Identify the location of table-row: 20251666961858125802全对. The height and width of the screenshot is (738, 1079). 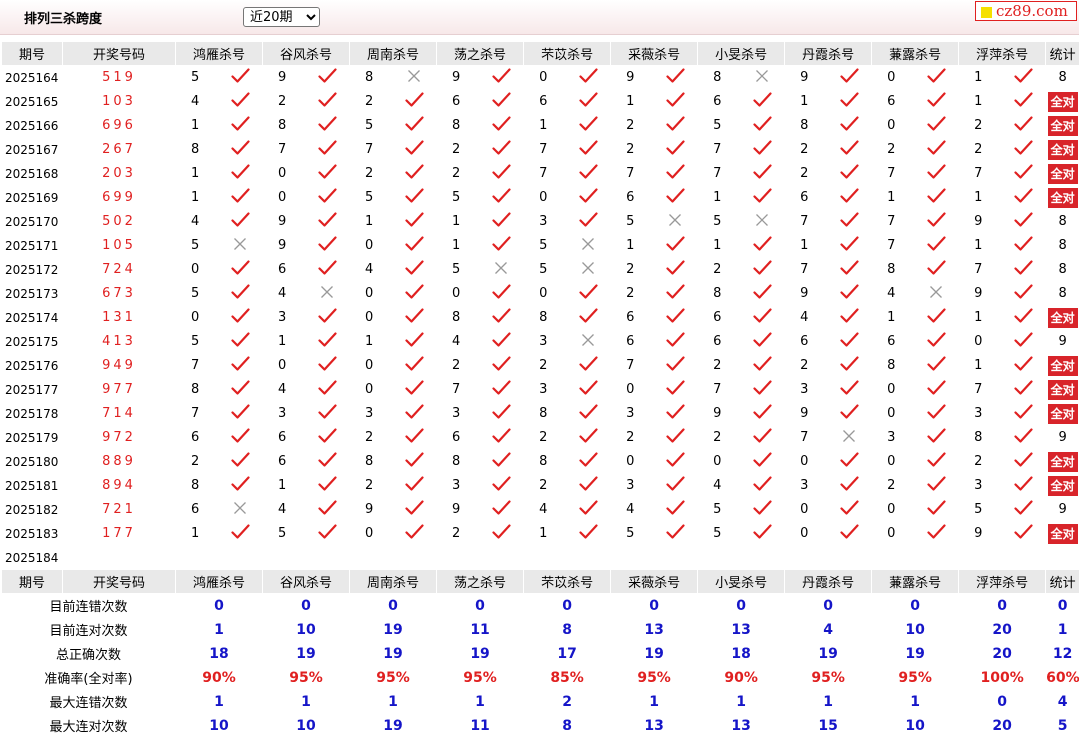
(540, 126).